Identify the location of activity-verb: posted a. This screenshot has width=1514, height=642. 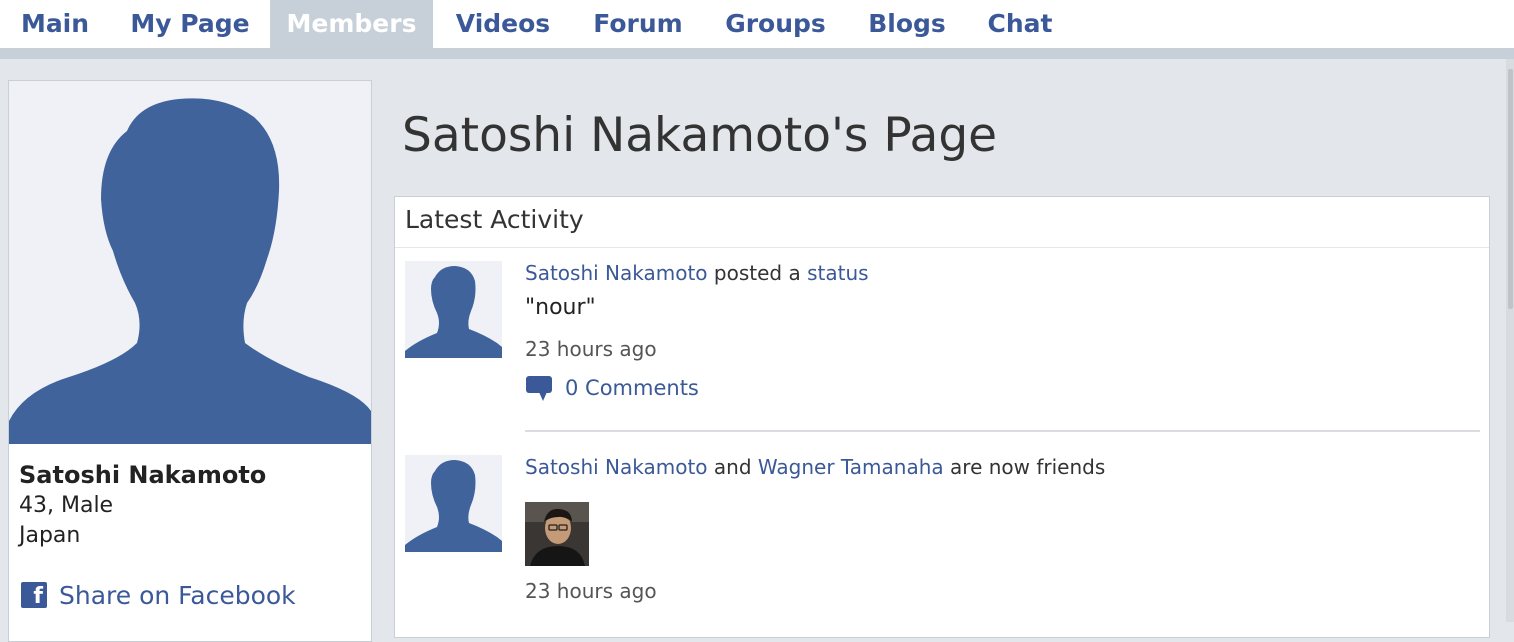
(757, 273).